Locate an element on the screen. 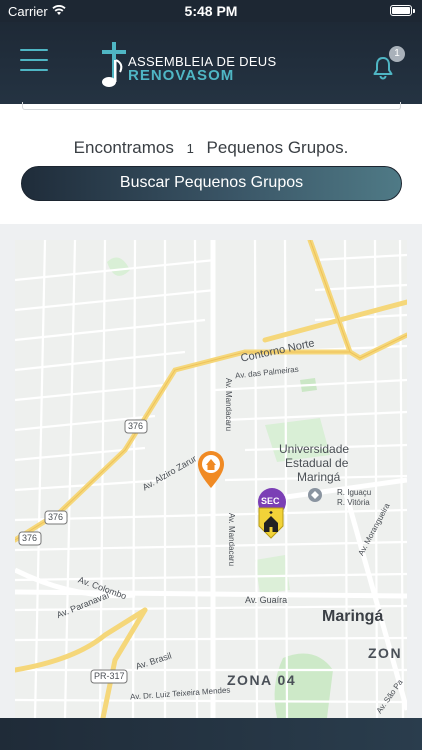  battery-fill is located at coordinates (401, 10).